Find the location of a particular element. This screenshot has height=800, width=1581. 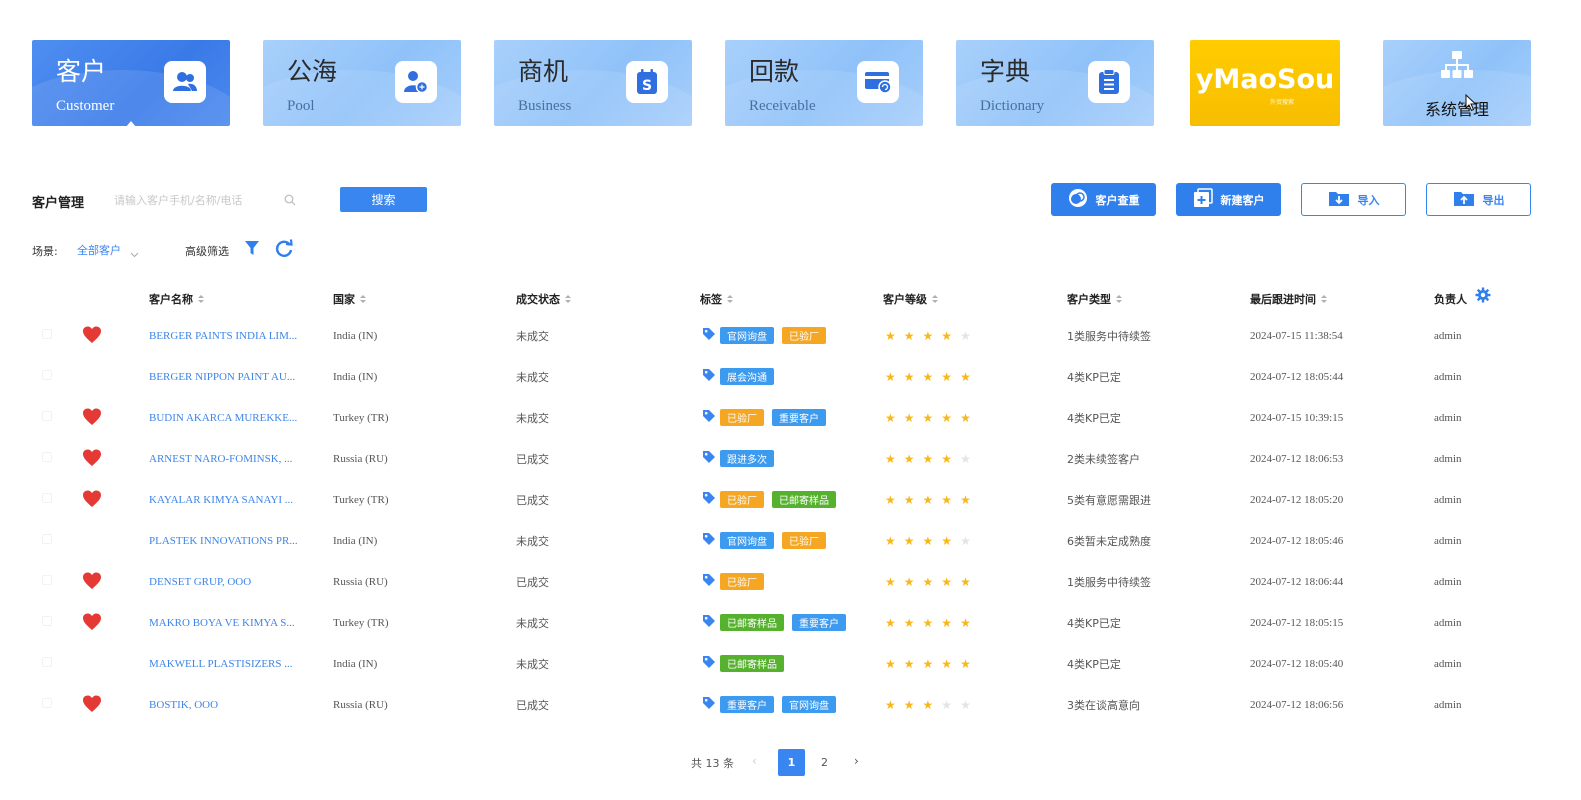

page-button-1: 1 is located at coordinates (791, 762).